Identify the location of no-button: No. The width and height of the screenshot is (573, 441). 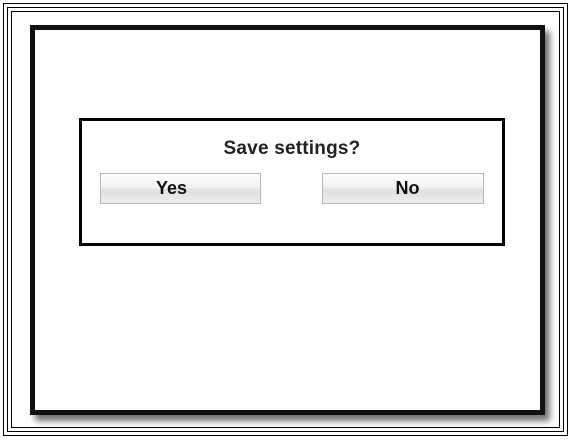
(403, 188).